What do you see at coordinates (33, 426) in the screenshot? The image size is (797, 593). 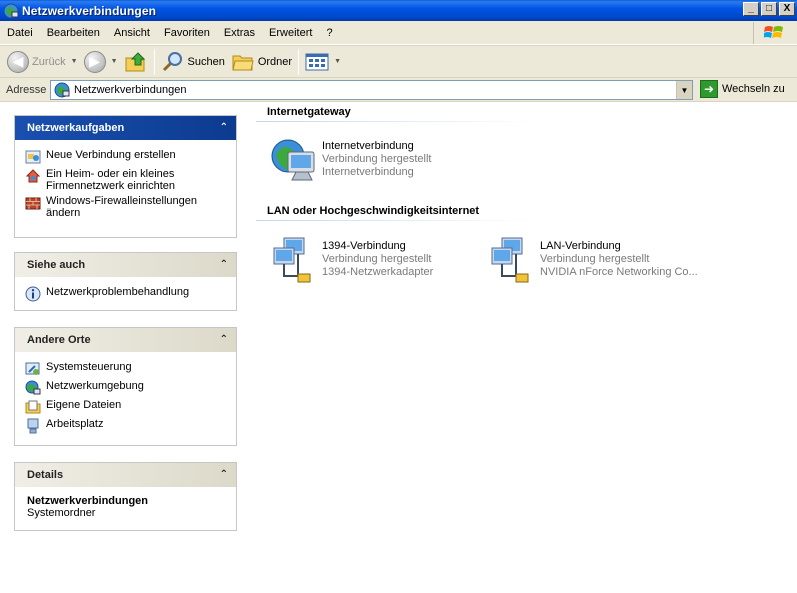 I see `my-computer-icon` at bounding box center [33, 426].